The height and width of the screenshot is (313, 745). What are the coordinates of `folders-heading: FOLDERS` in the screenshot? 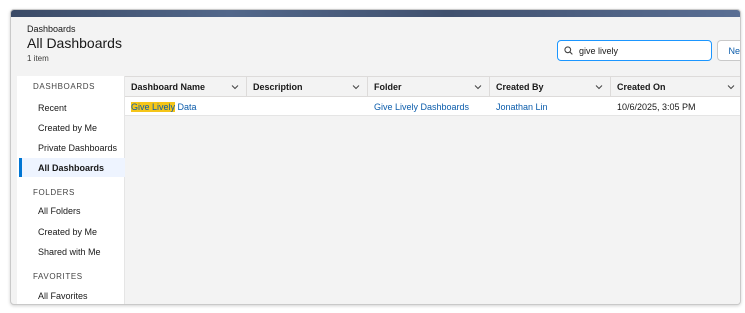 It's located at (54, 192).